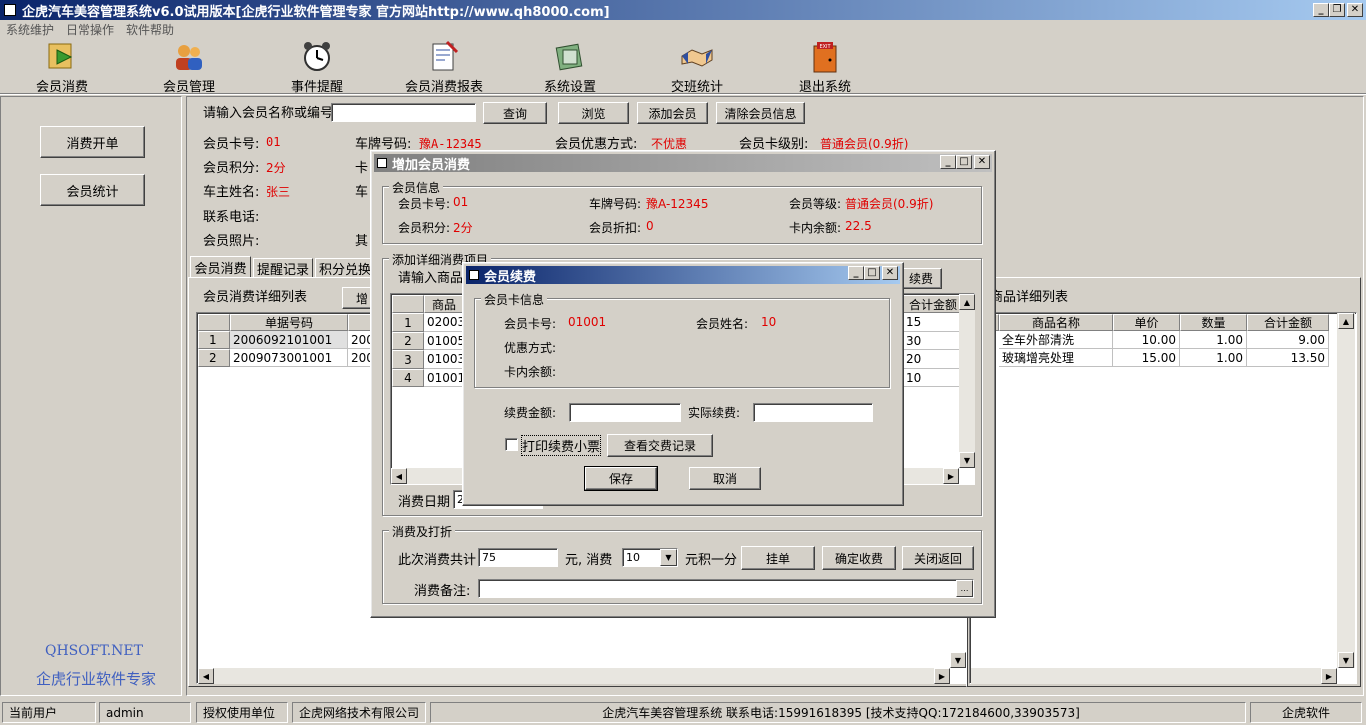 This screenshot has width=1366, height=725. What do you see at coordinates (778, 558) in the screenshot?
I see `hold-button: 挂单` at bounding box center [778, 558].